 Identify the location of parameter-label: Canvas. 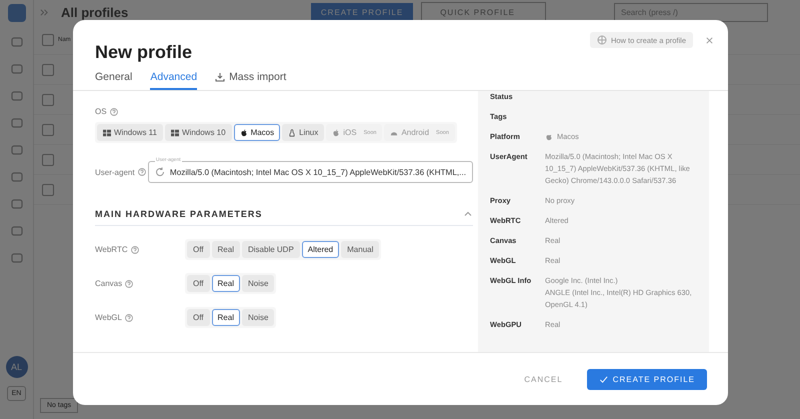
(108, 283).